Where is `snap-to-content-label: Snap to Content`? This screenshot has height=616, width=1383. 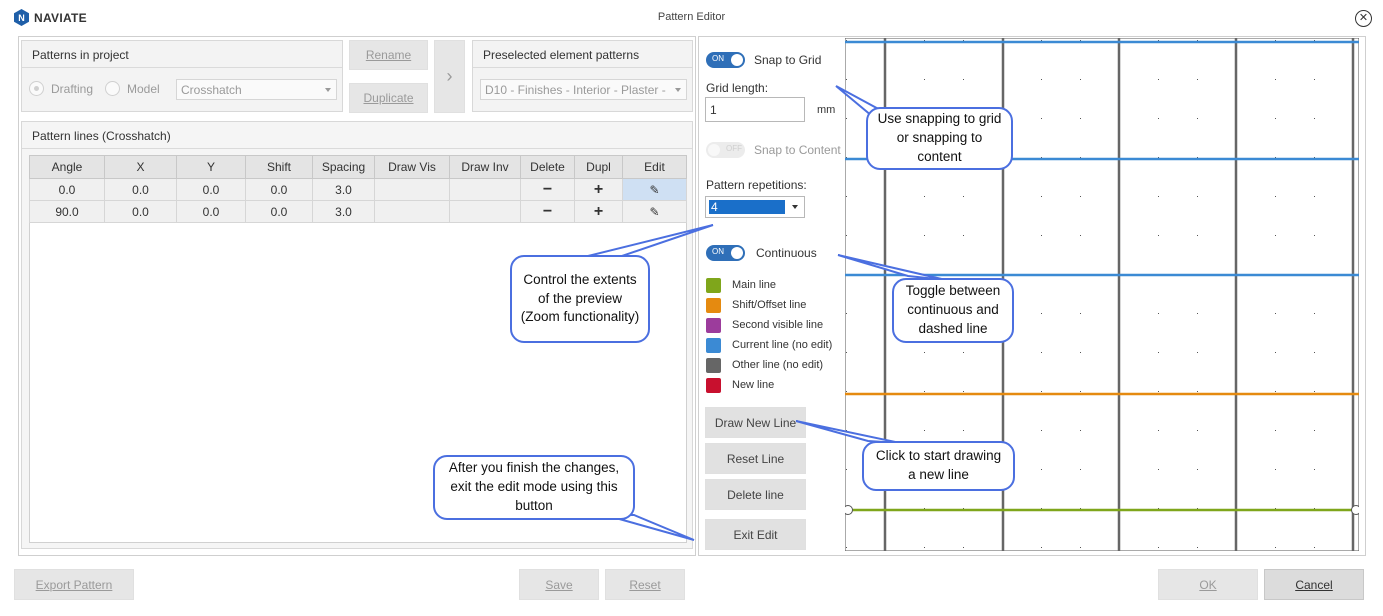
snap-to-content-label: Snap to Content is located at coordinates (797, 150).